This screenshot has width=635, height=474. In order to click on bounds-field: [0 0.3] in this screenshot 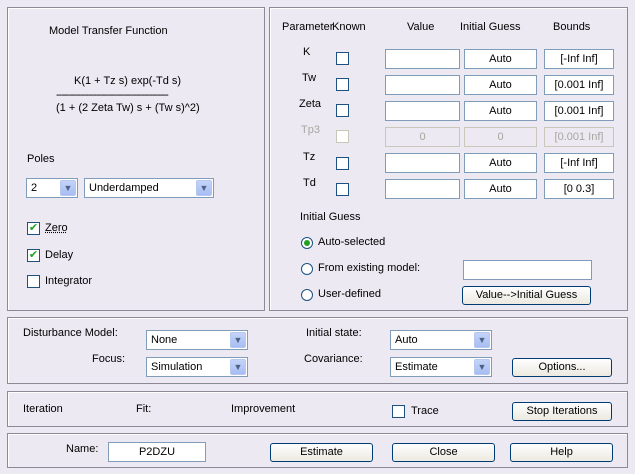, I will do `click(579, 189)`.